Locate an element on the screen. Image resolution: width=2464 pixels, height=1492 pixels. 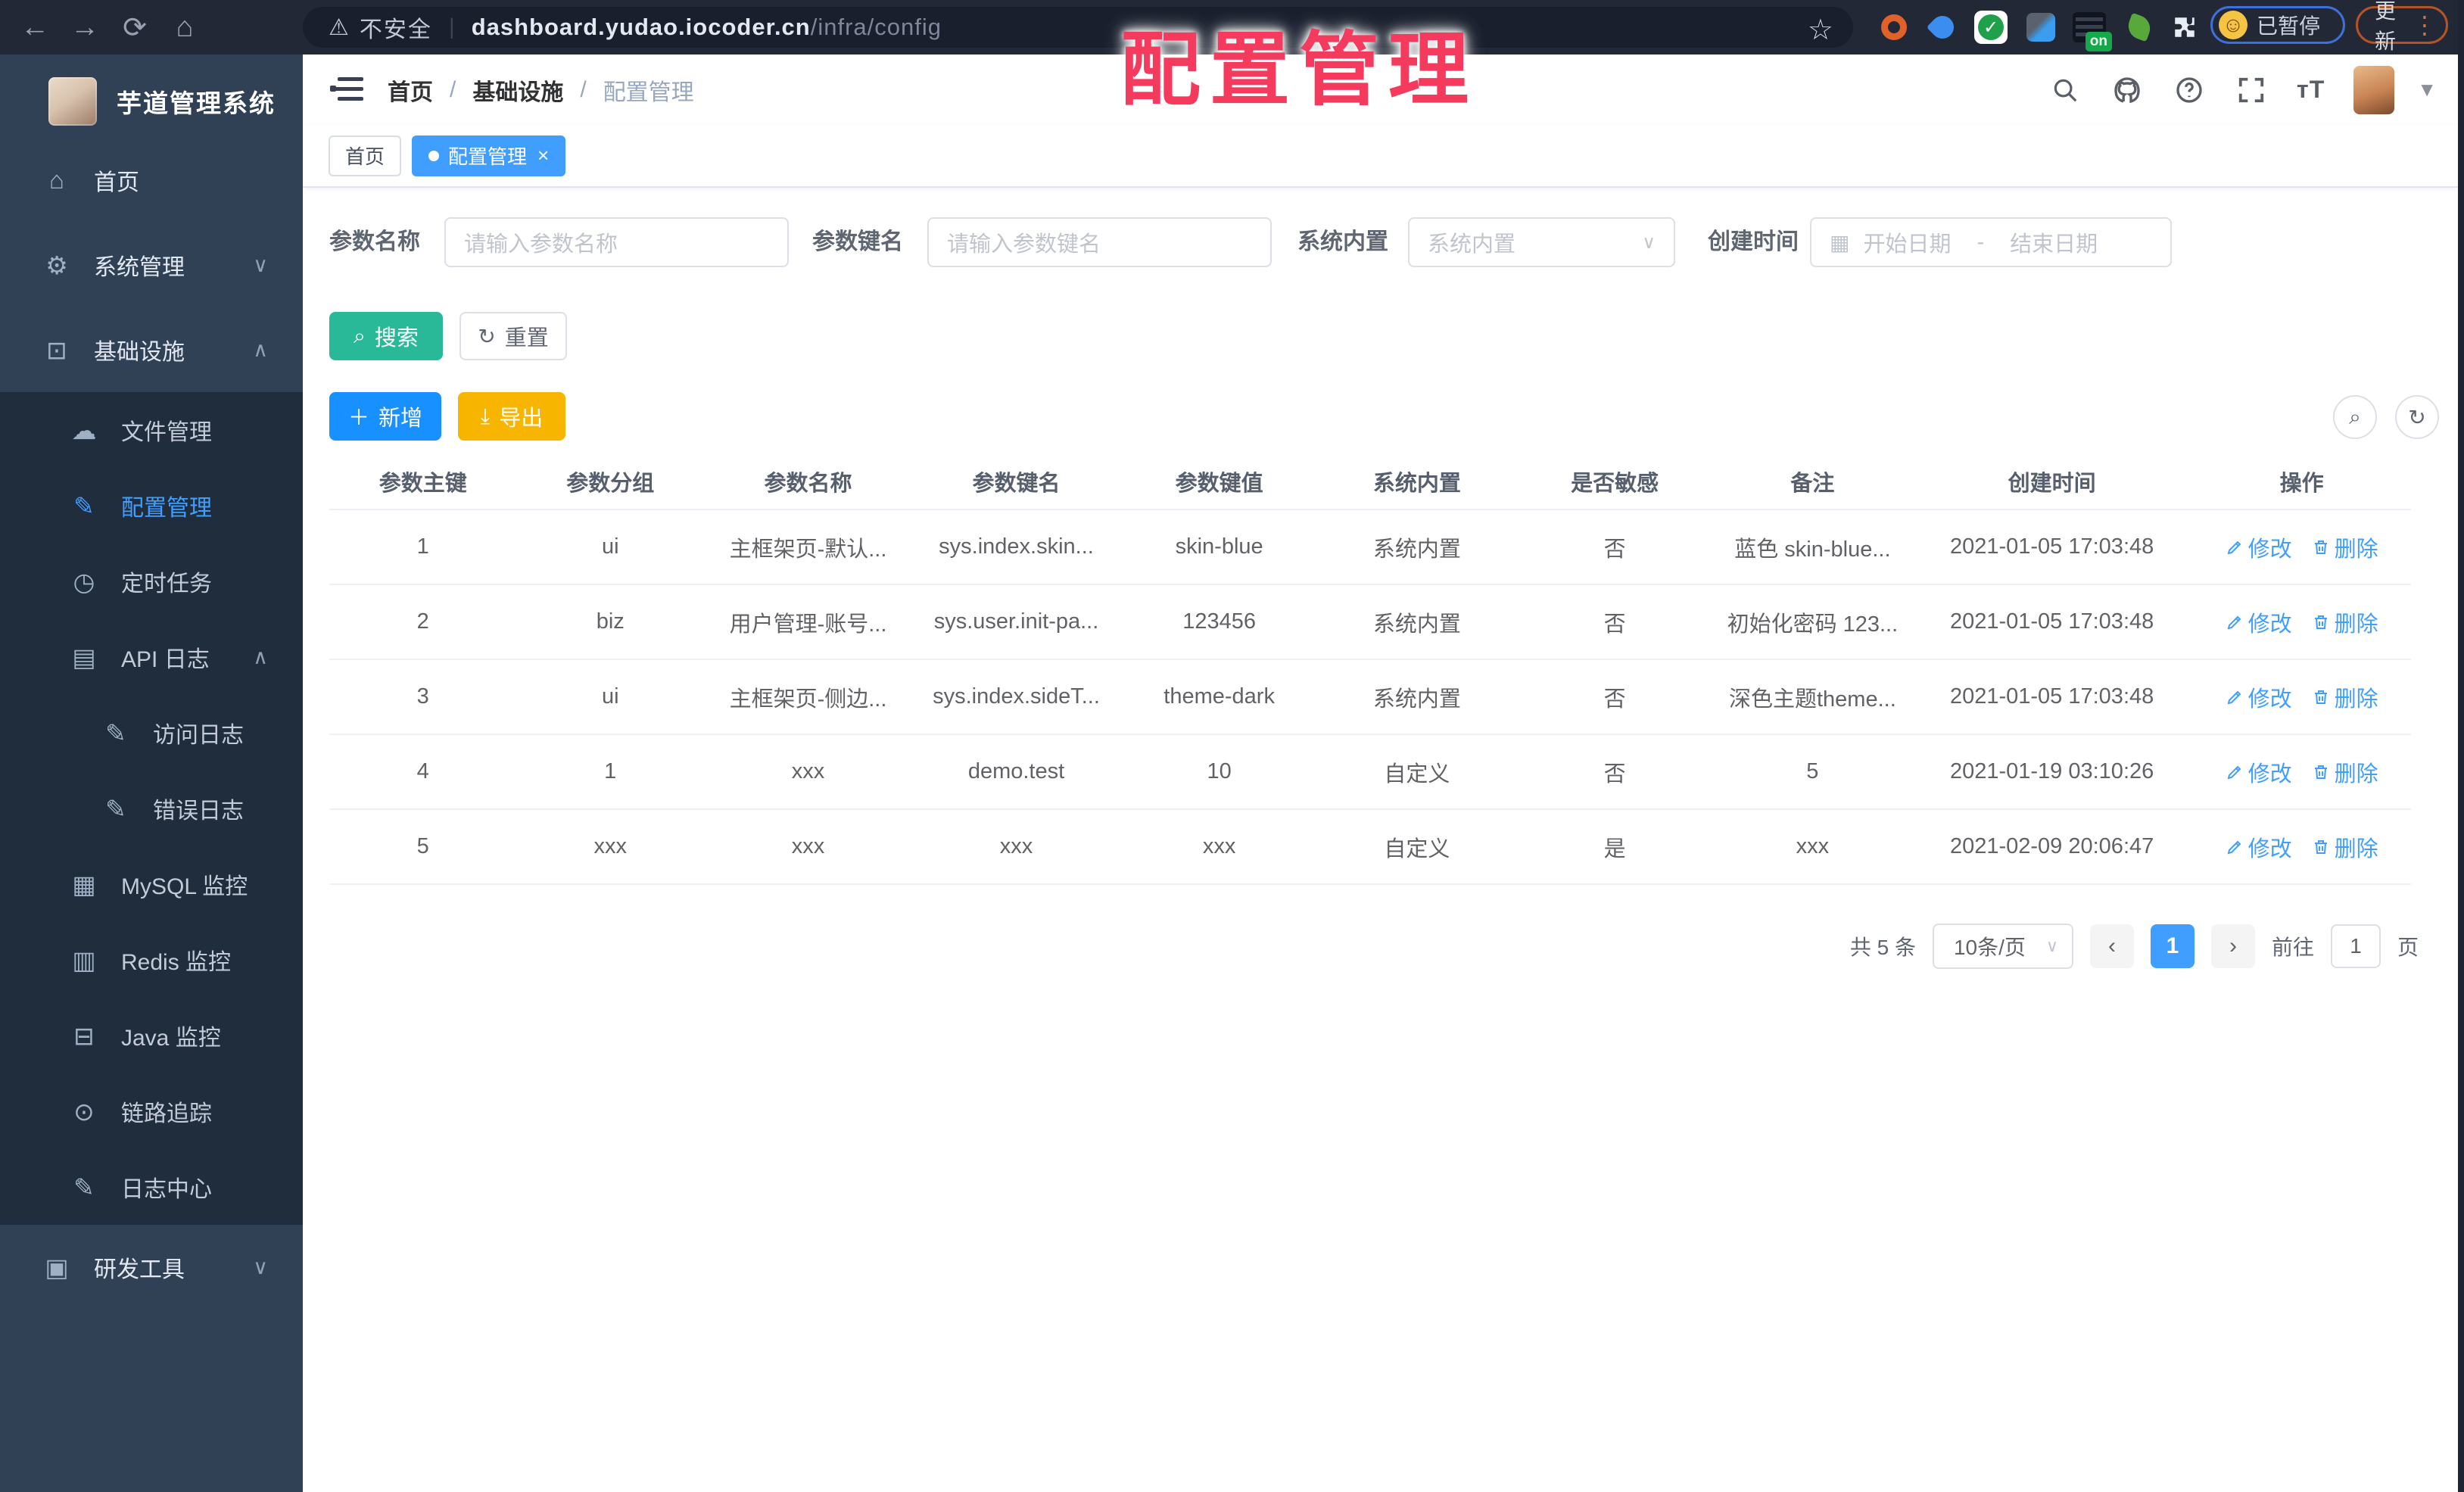
filter-type-select: 系统内置 ∨ is located at coordinates (1541, 242).